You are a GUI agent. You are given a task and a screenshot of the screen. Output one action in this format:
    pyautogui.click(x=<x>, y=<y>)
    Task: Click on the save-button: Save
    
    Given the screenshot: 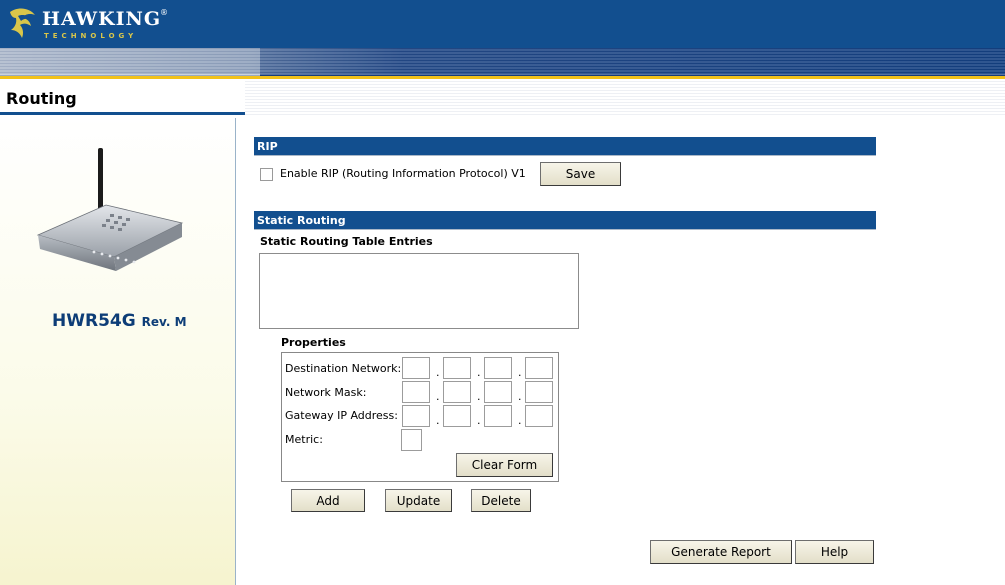 What is the action you would take?
    pyautogui.click(x=580, y=174)
    